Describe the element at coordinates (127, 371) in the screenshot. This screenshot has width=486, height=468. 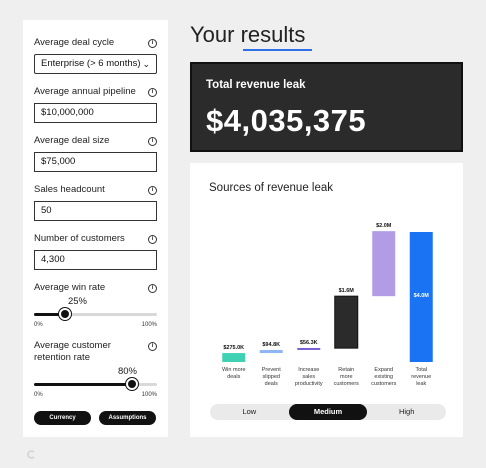
I see `retention-value: 80%` at that location.